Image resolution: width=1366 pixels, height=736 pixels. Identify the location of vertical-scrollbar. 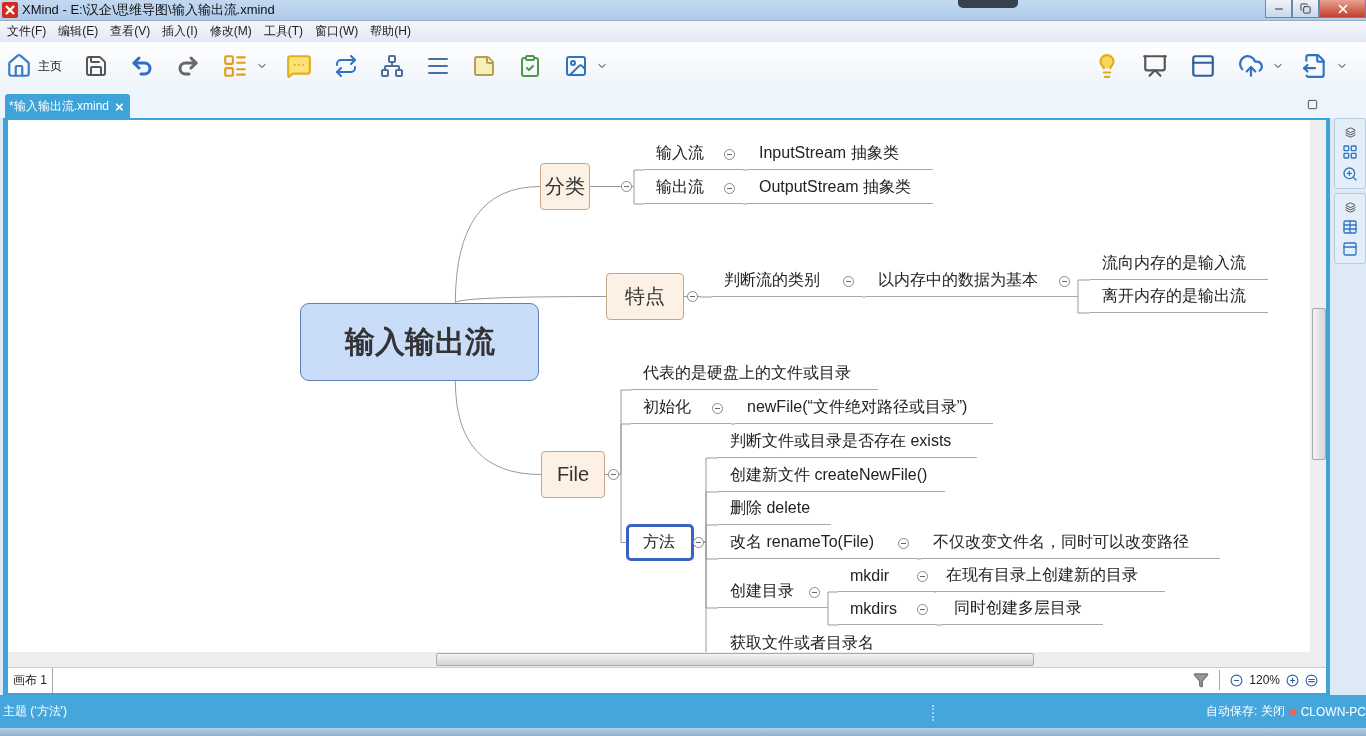
(1318, 386).